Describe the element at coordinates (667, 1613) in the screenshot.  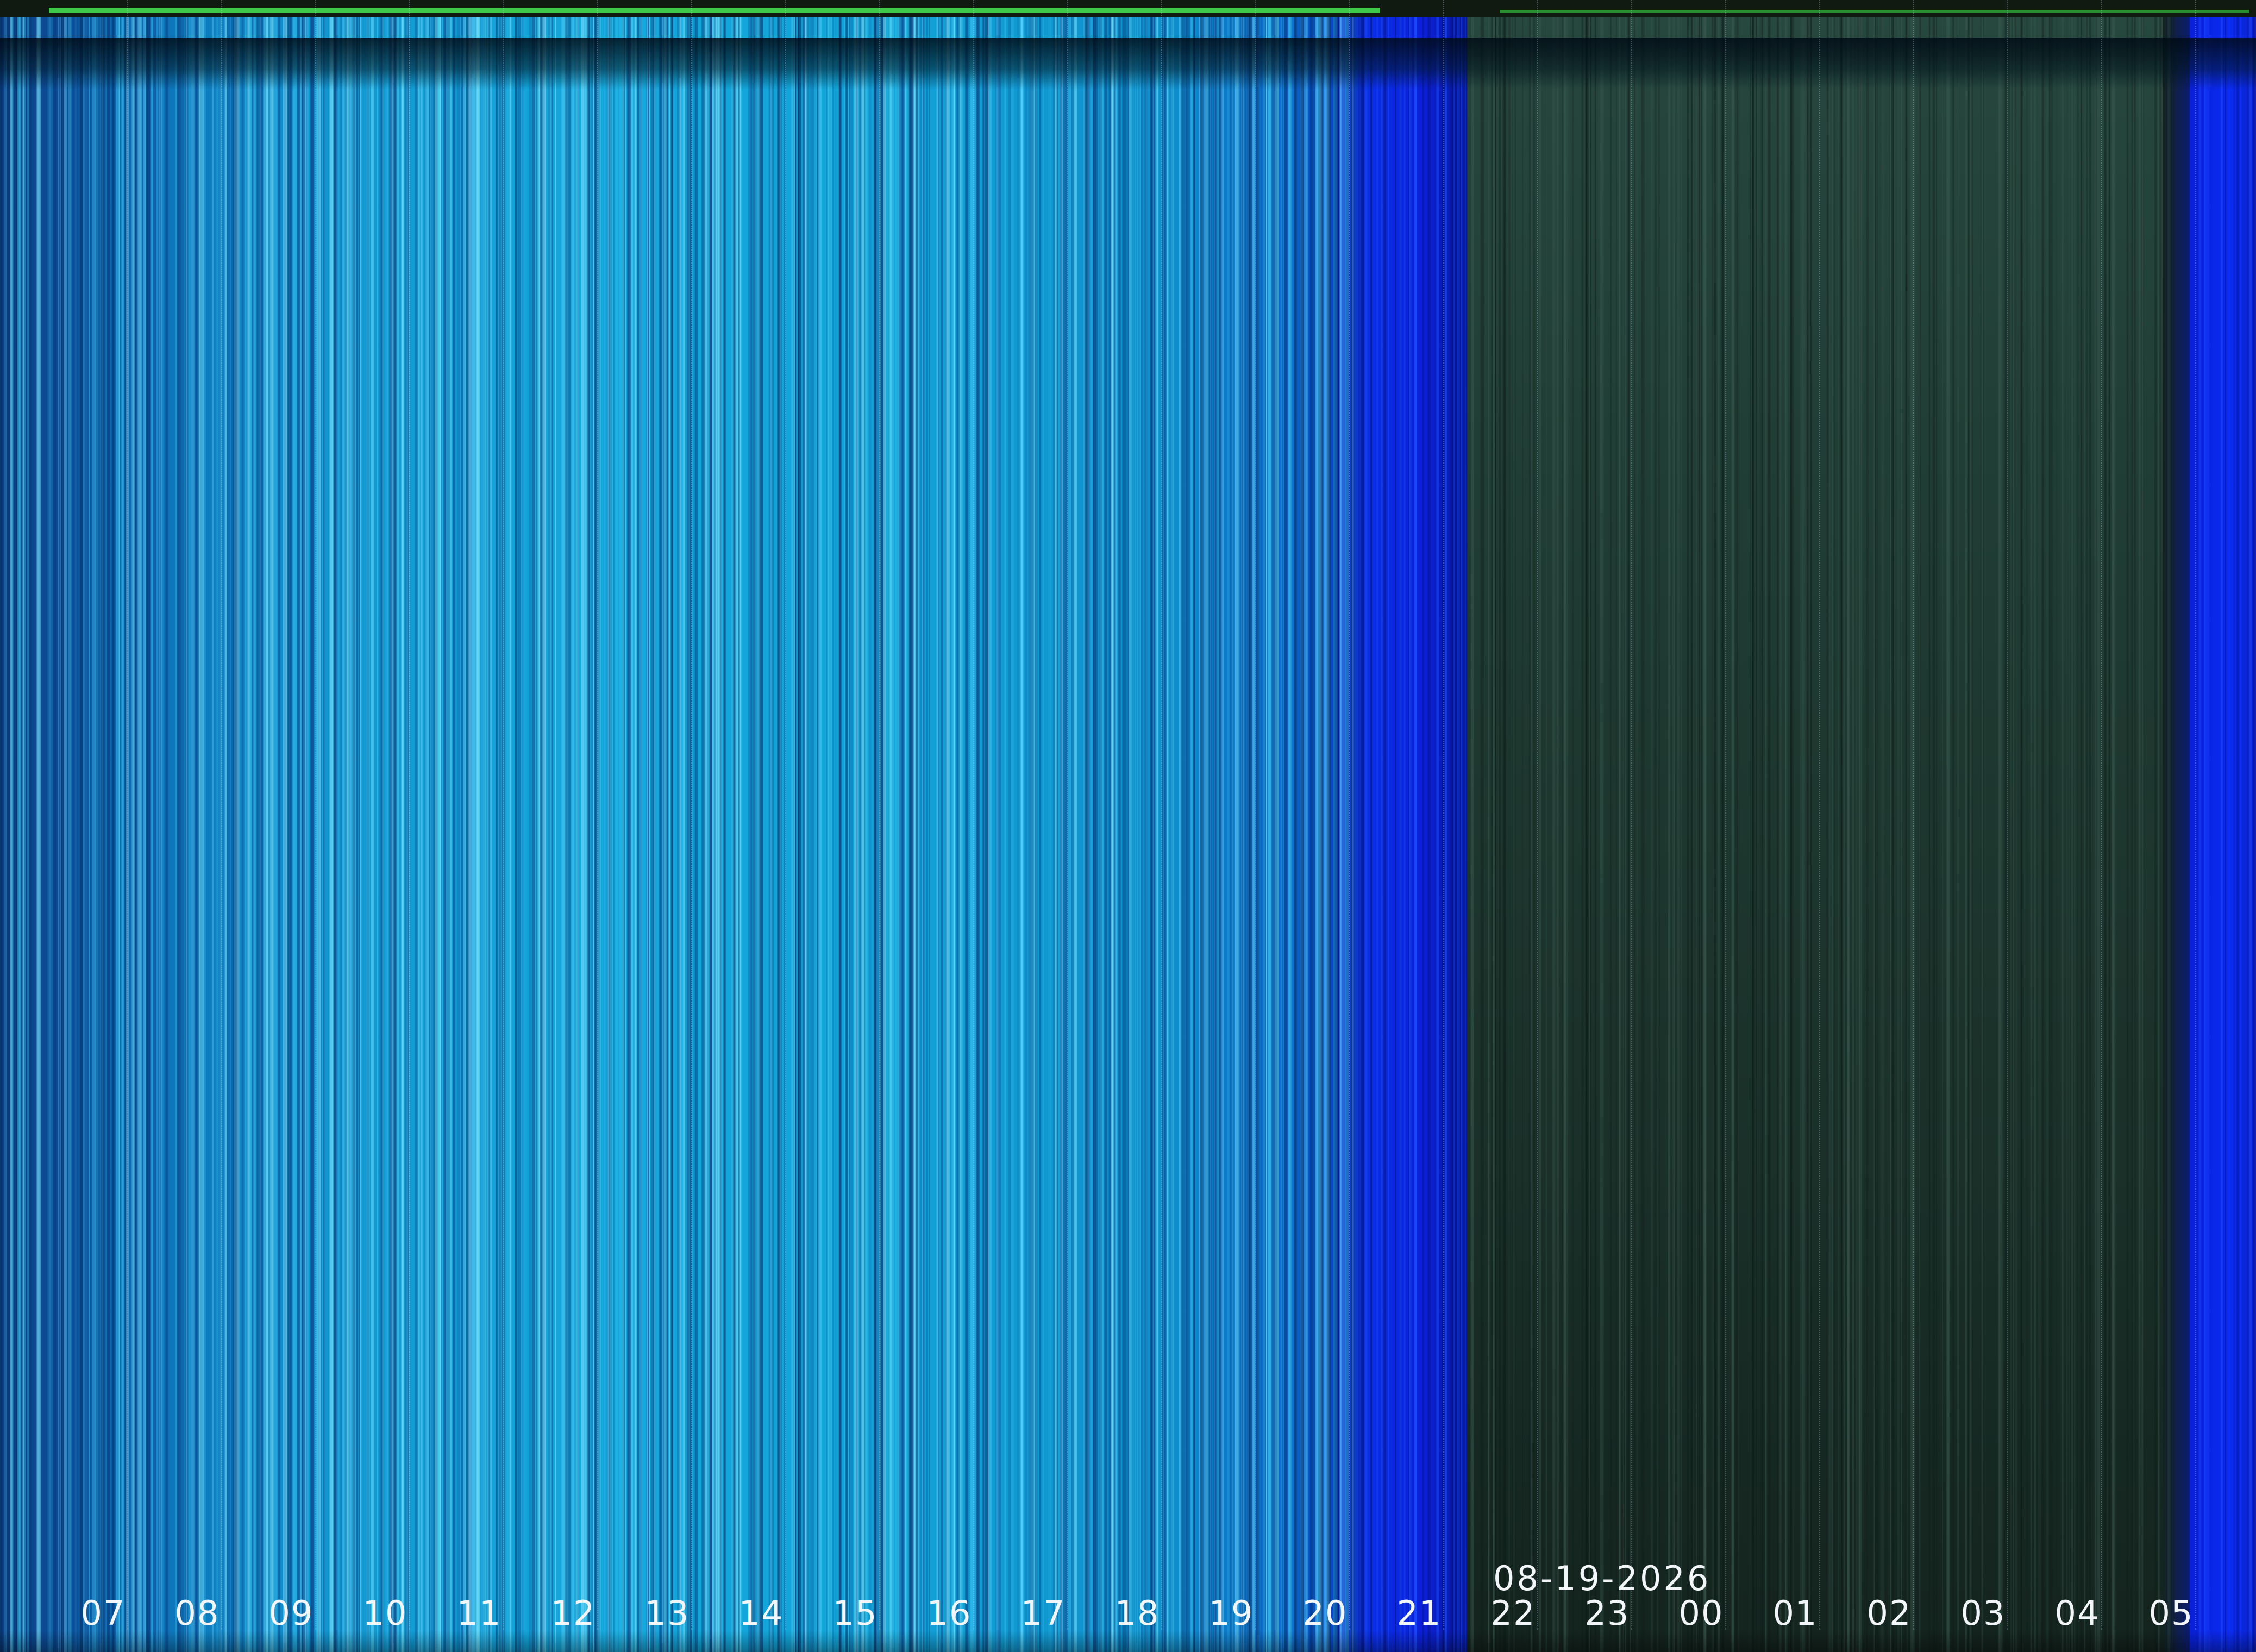
I see `hour-label: 13` at that location.